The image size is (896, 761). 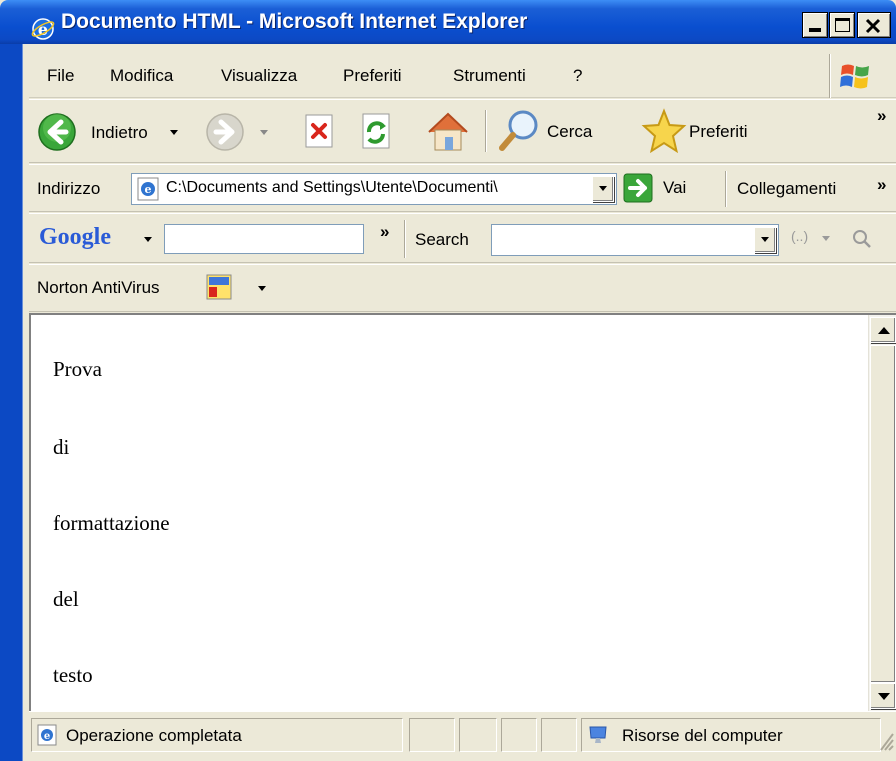 What do you see at coordinates (675, 187) in the screenshot?
I see `go-label: Vai` at bounding box center [675, 187].